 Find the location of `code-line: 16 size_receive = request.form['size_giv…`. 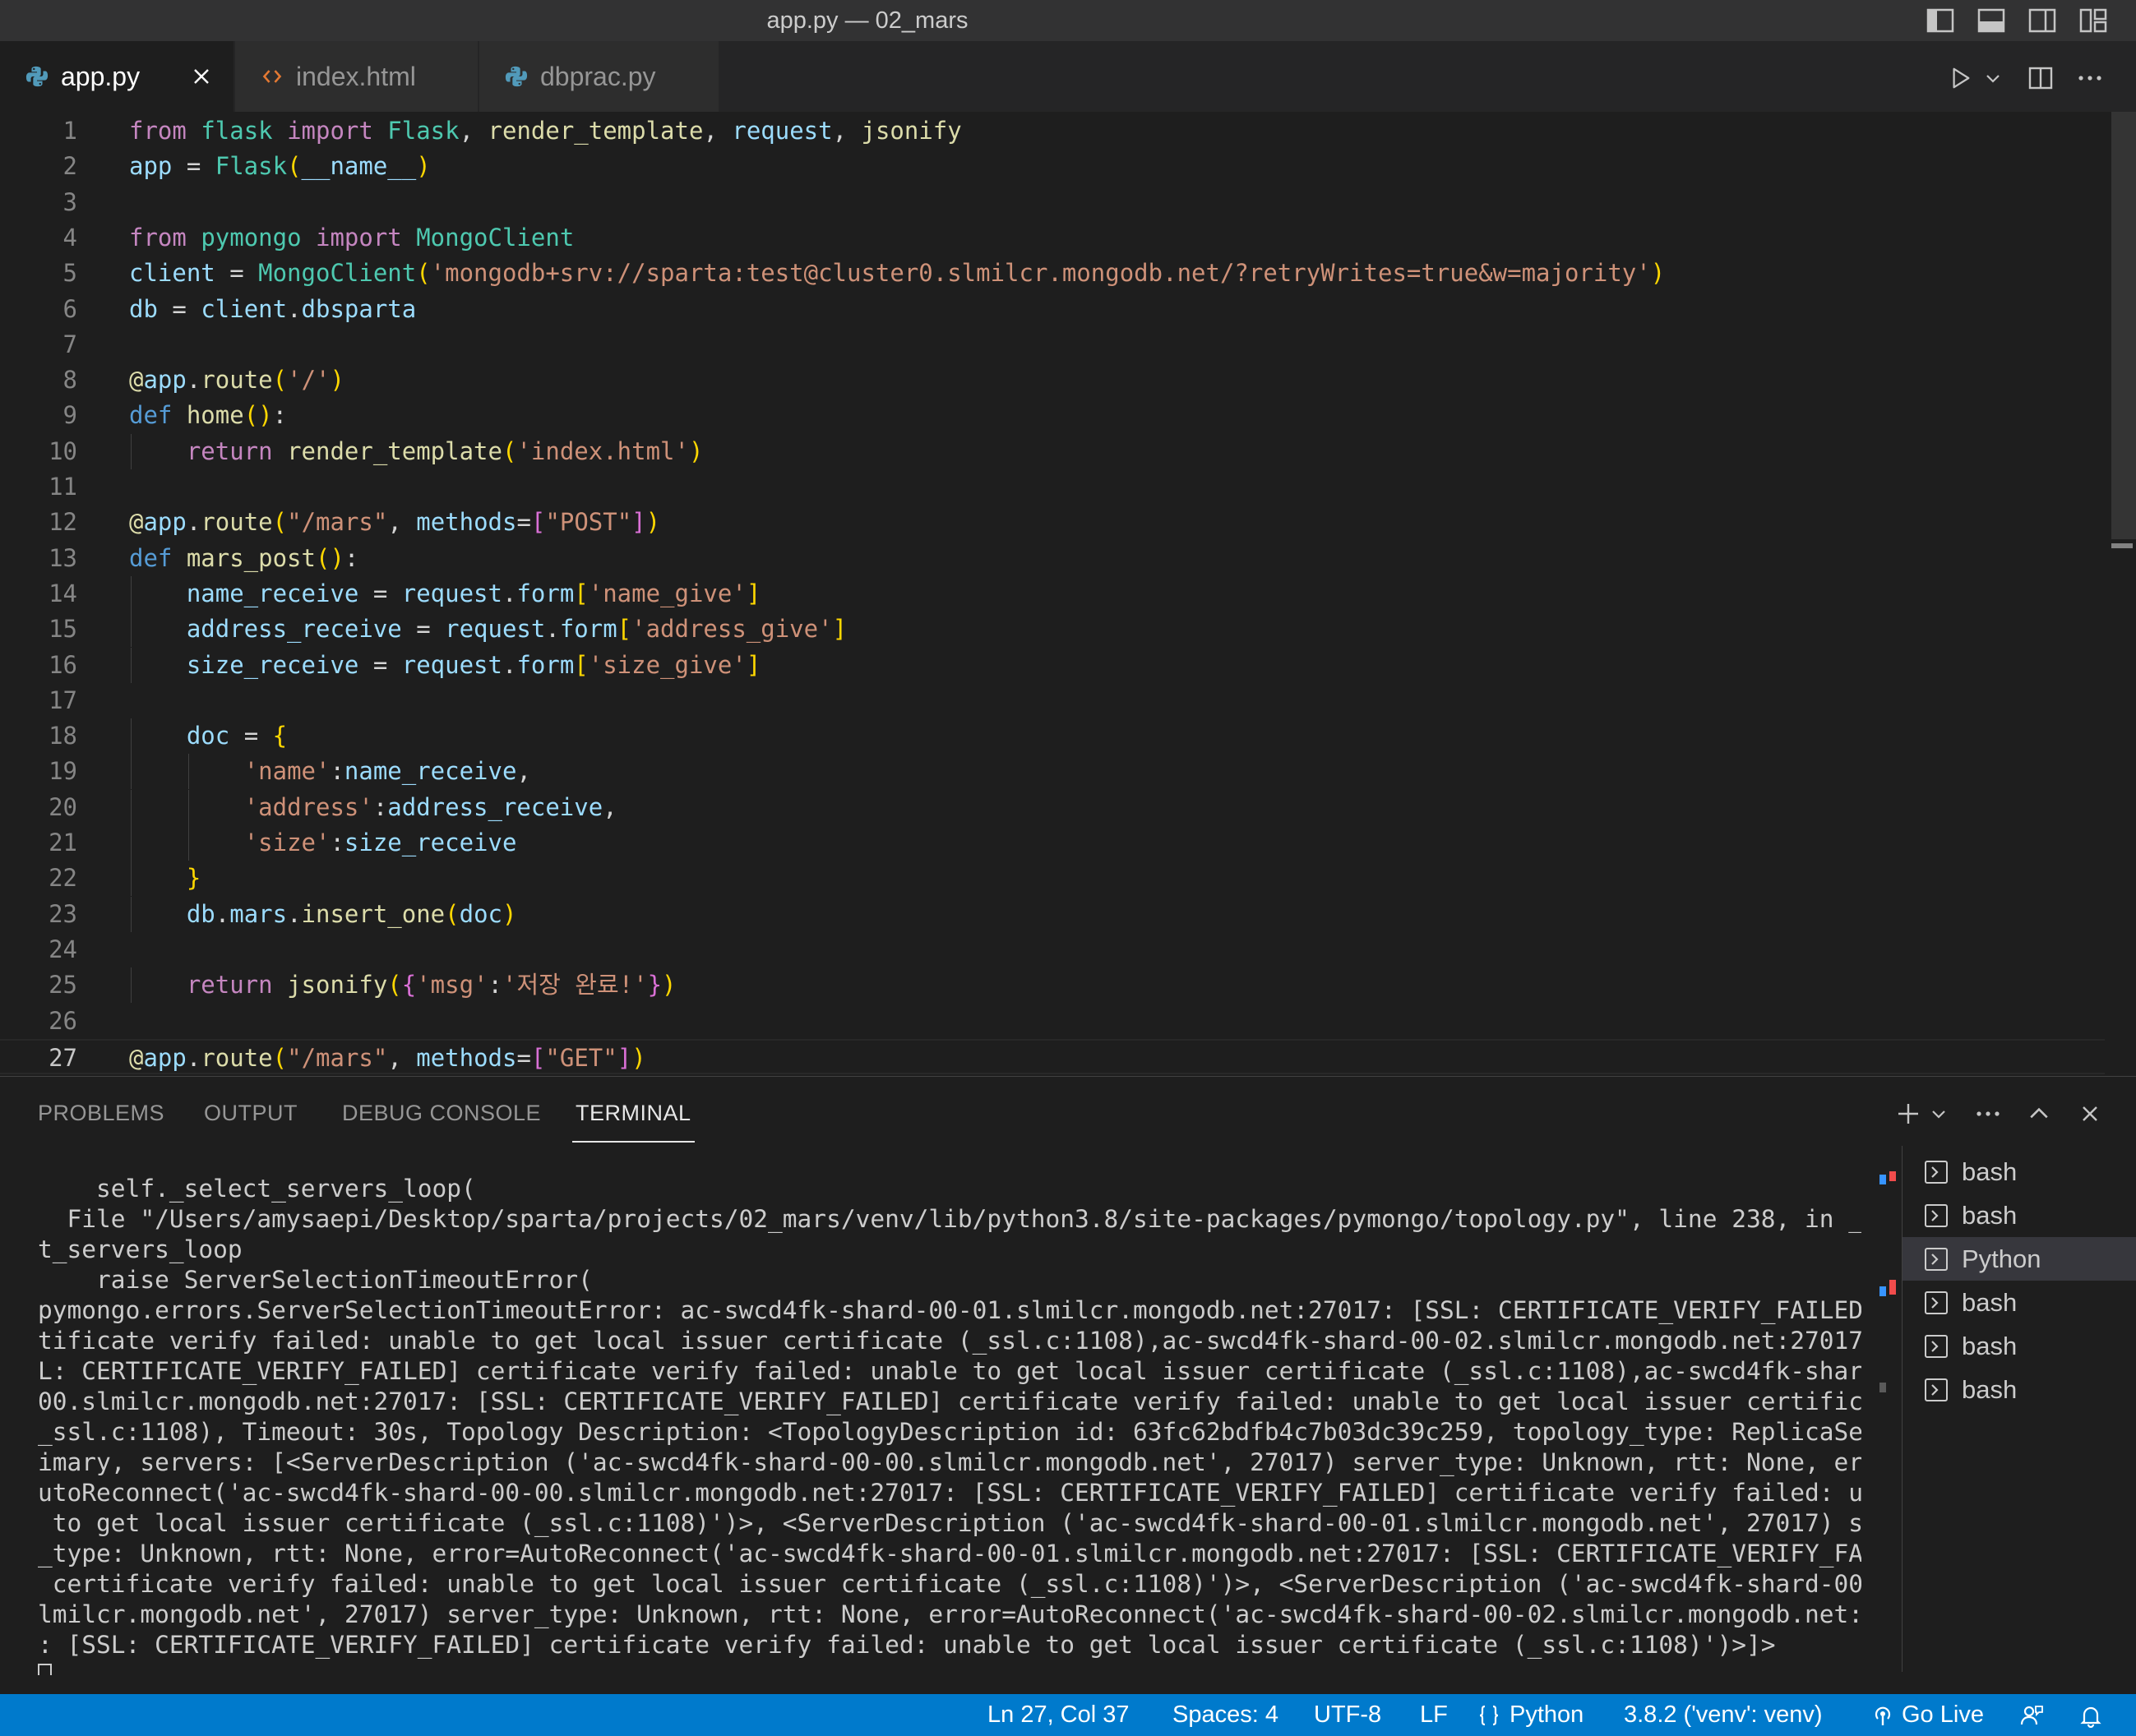

code-line: 16 size_receive = request.form['size_giv… is located at coordinates (1052, 665).